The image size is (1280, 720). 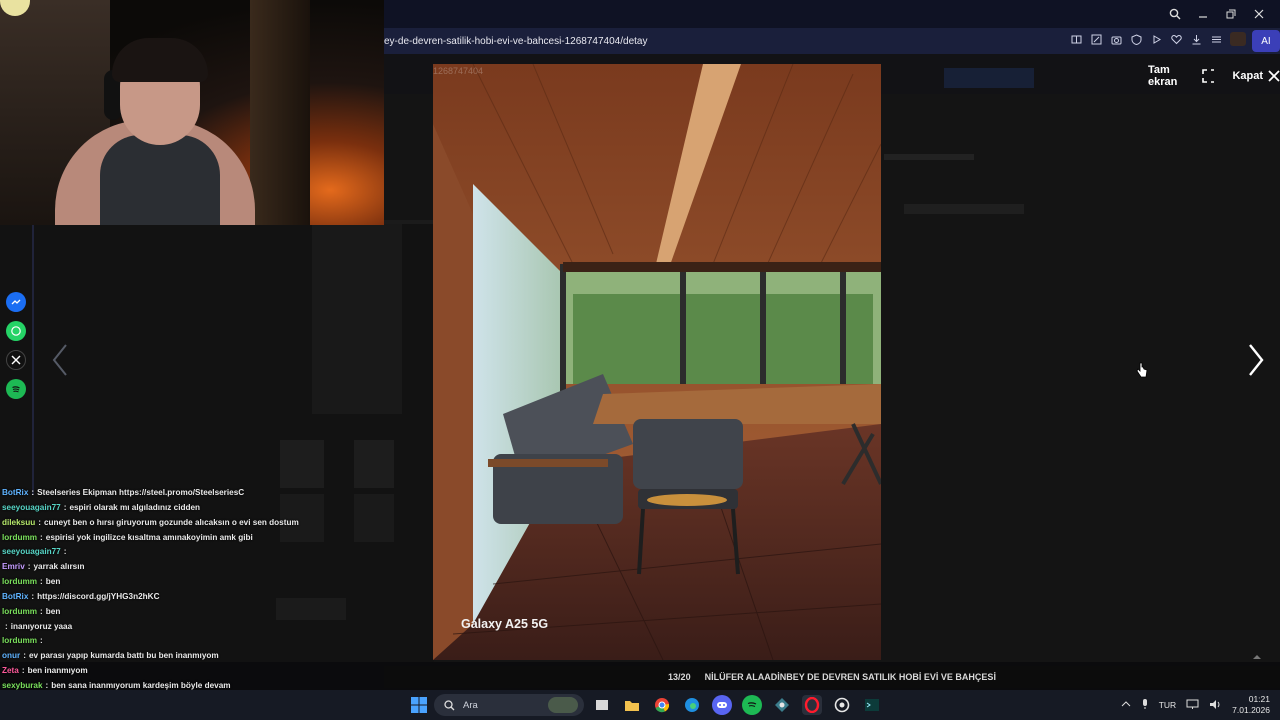 I want to click on heart-icon, so click(x=1176, y=39).